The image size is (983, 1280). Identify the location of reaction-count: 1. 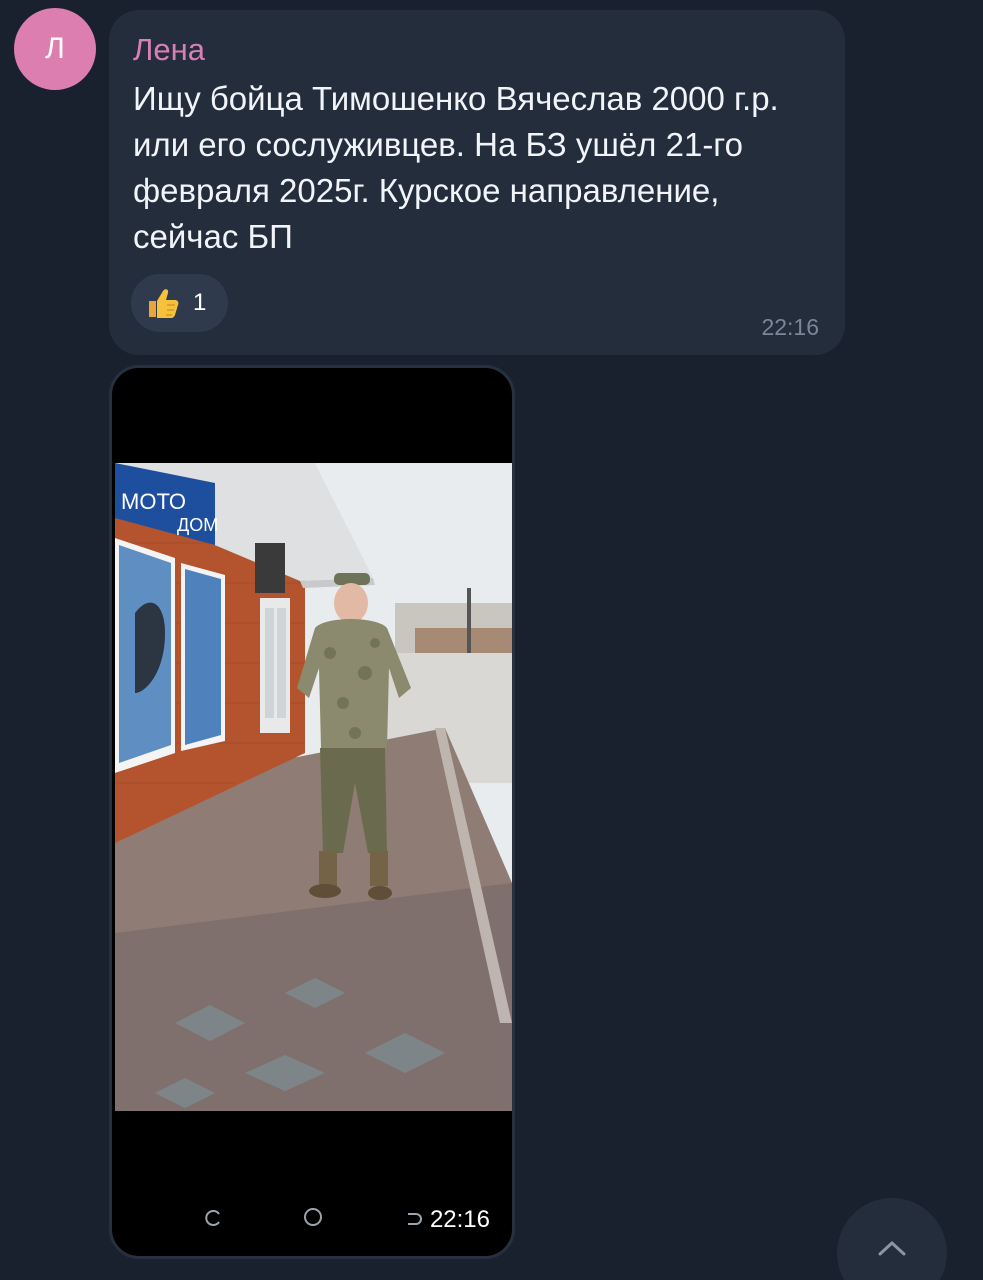
(200, 302).